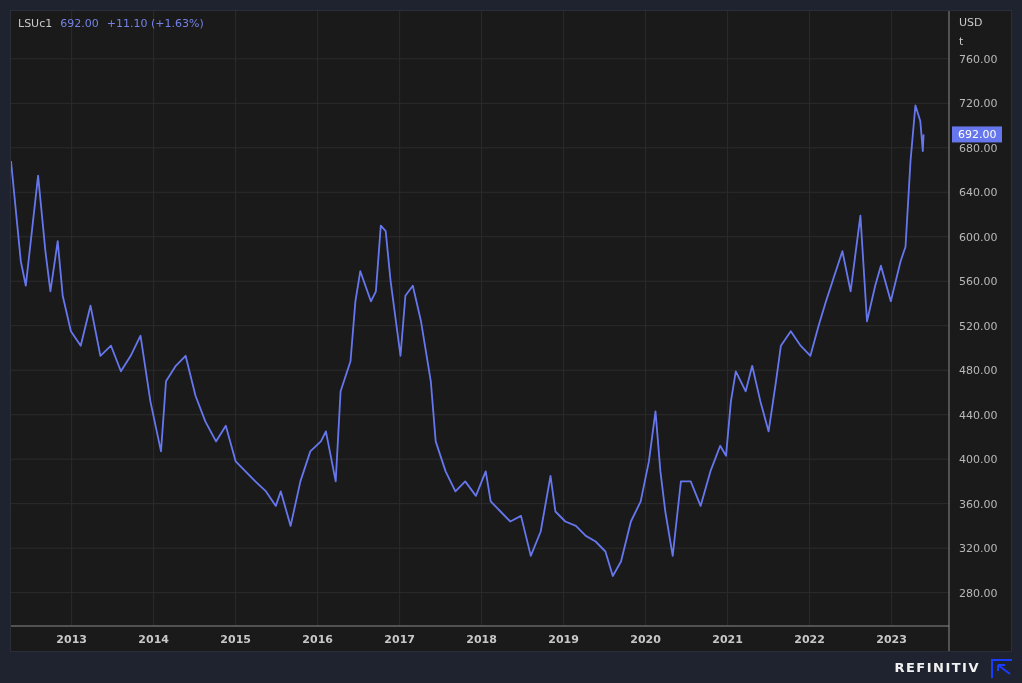  Describe the element at coordinates (399, 639) in the screenshot. I see `x-axis-label: 2017` at that location.